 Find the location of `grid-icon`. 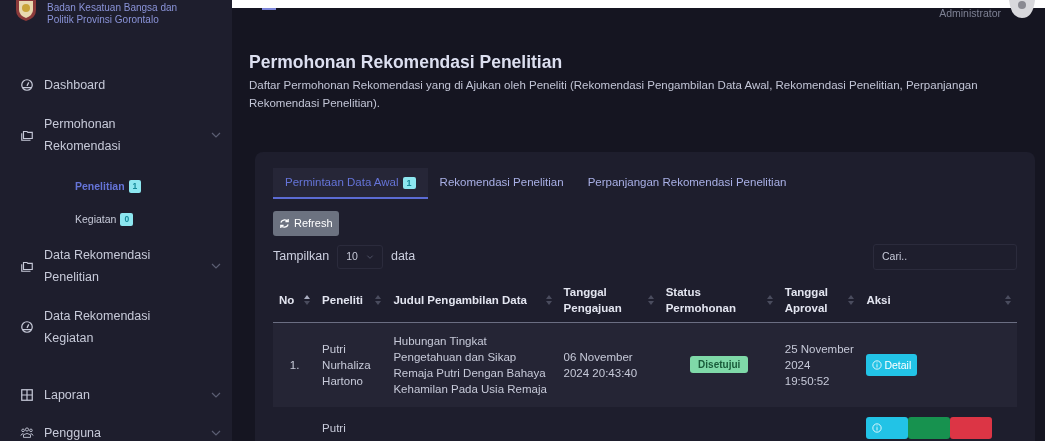

grid-icon is located at coordinates (27, 394).